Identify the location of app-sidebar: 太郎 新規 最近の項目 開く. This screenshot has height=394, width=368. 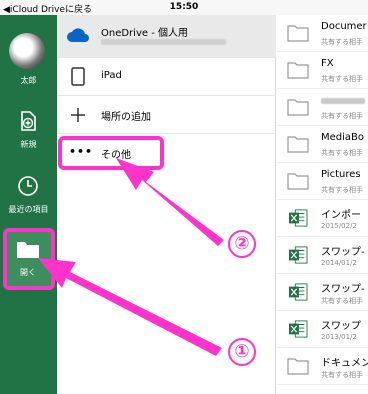
(28, 204).